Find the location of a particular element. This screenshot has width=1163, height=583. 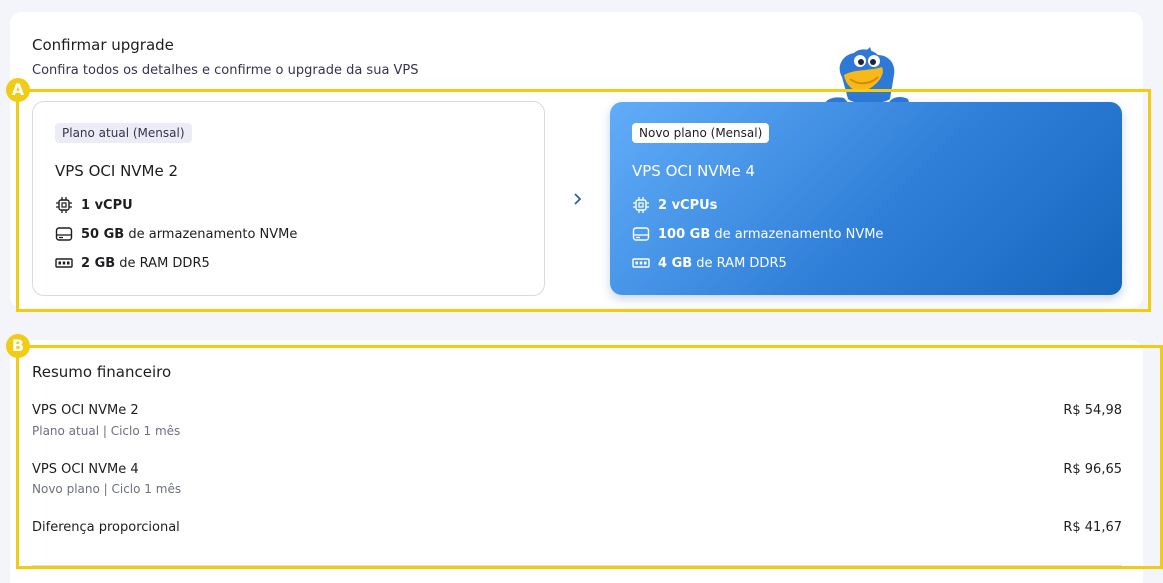

annotation-marker-b: B is located at coordinates (18, 346).